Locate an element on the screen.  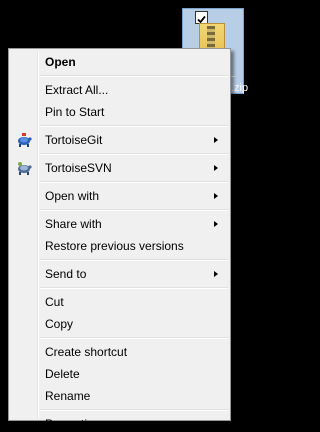
menu-item-tortoisegit: TortoiseGit is located at coordinates (119, 140).